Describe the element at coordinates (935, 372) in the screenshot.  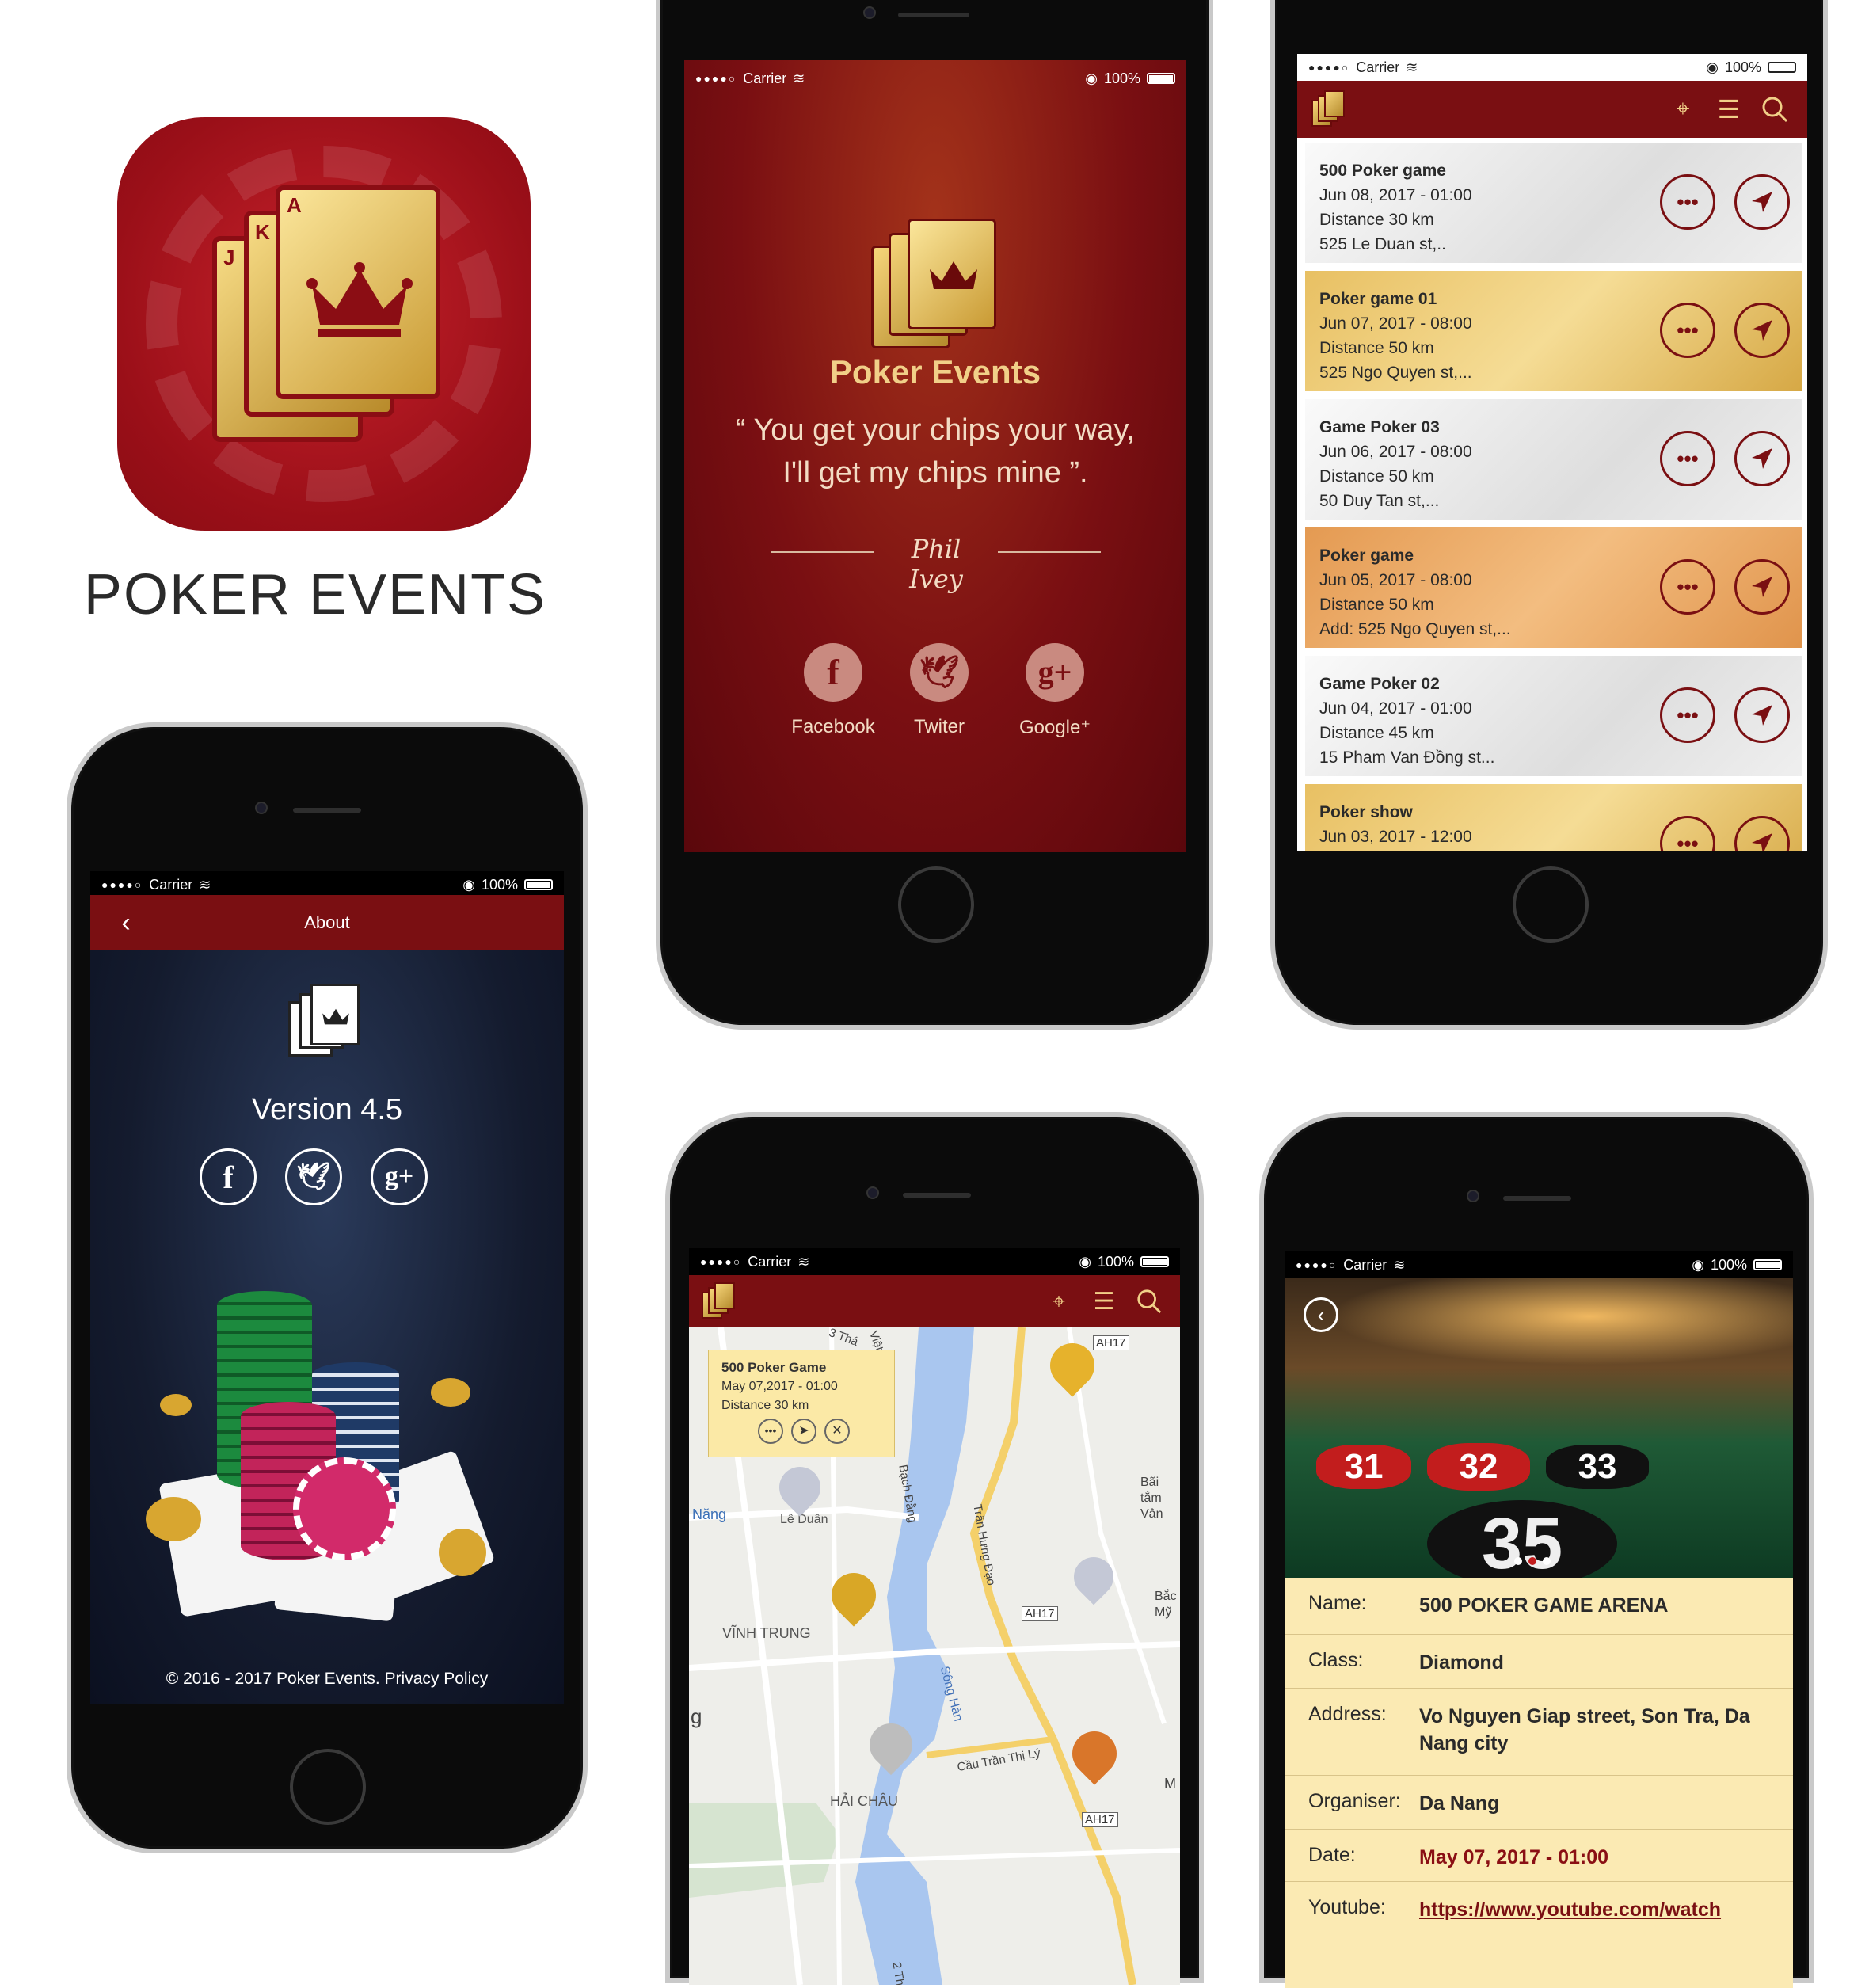
I see `login-title: Poker Events` at that location.